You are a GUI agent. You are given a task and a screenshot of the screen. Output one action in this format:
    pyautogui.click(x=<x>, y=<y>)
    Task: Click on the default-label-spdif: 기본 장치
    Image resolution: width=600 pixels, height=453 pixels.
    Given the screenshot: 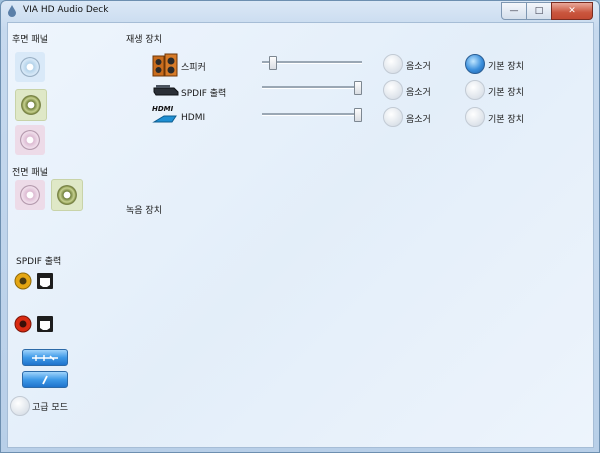 What is the action you would take?
    pyautogui.click(x=506, y=93)
    